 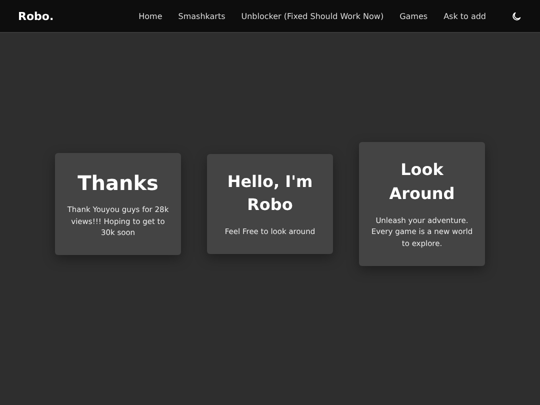 I want to click on nav-link: Ask to add, so click(x=465, y=16).